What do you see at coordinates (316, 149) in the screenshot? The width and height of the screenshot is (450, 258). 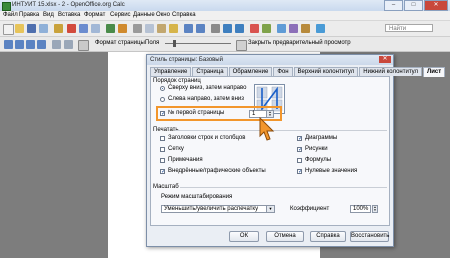 I see `label-drawings: Рисунки` at bounding box center [316, 149].